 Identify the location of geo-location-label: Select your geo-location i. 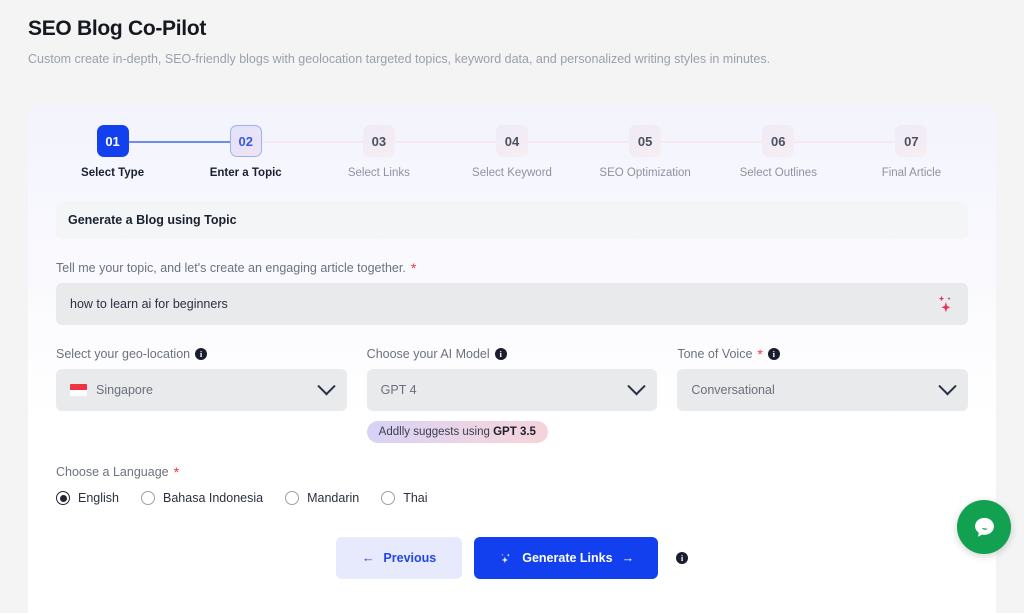
(201, 354).